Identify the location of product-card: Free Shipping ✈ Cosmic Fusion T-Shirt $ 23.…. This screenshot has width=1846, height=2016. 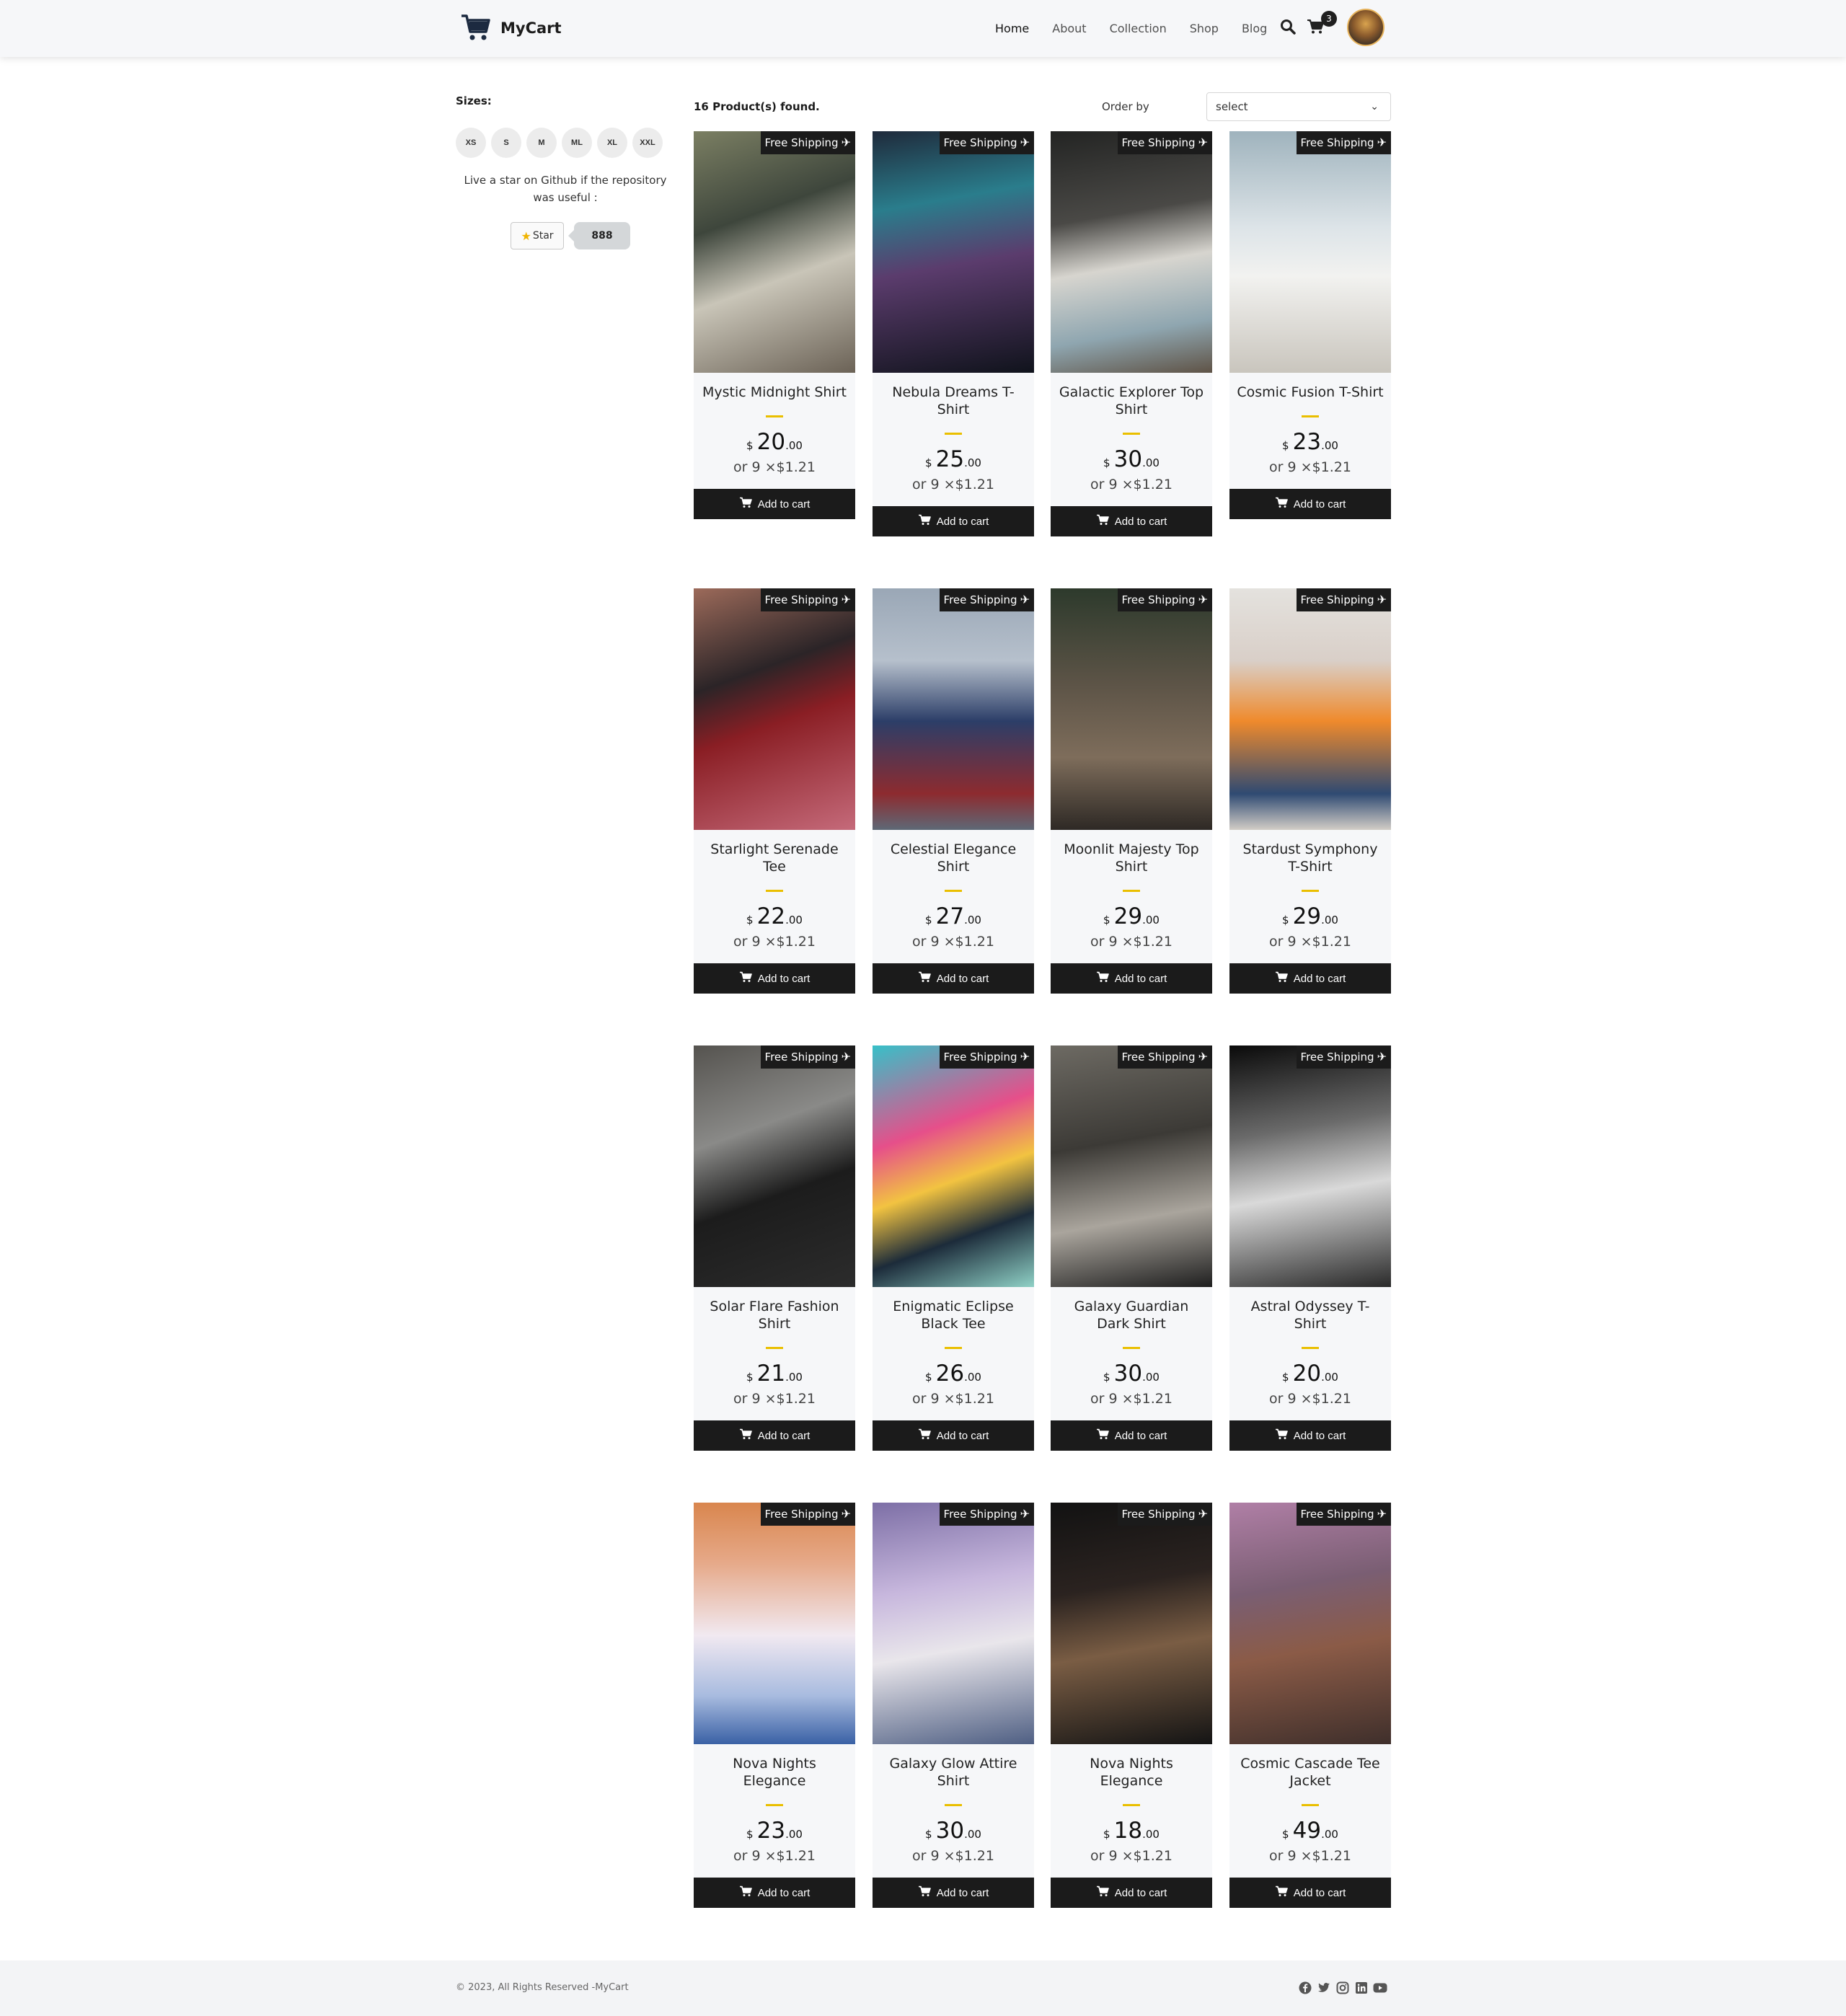
(1310, 325).